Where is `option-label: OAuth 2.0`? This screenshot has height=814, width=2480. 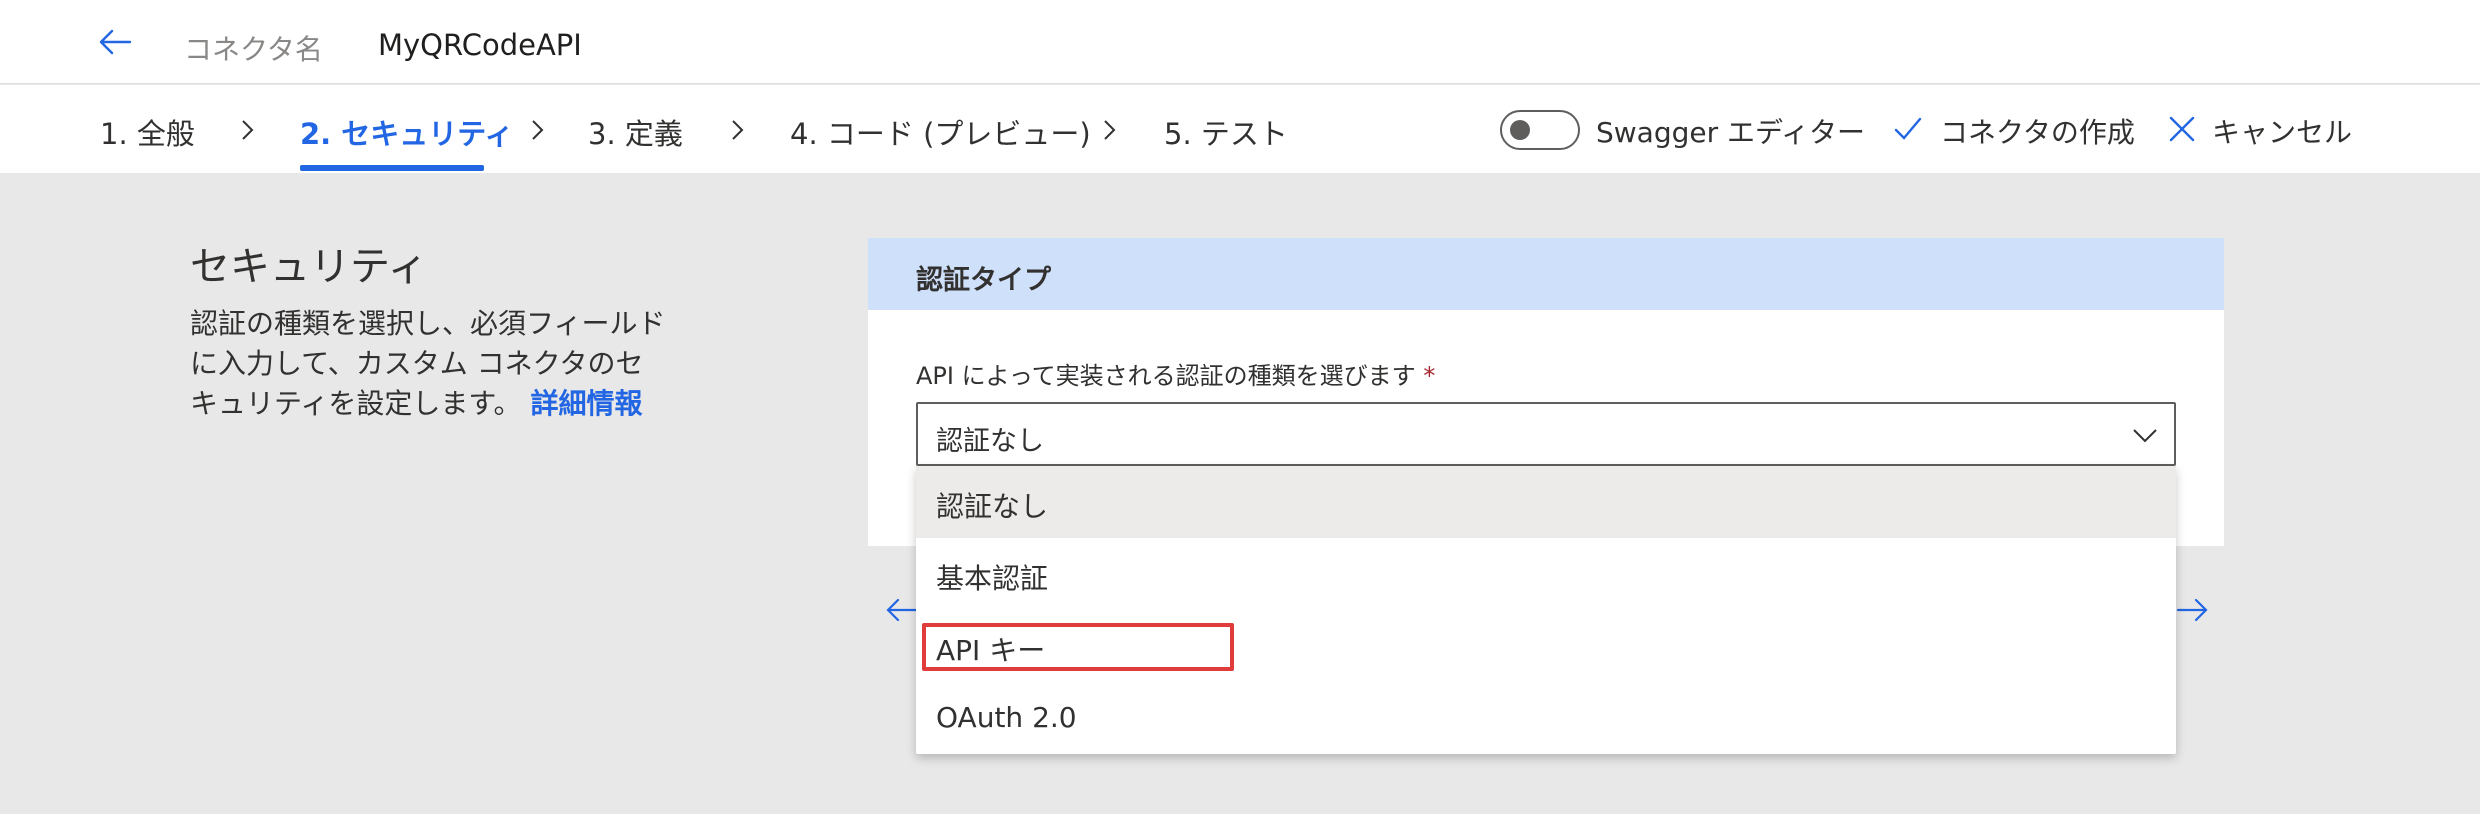 option-label: OAuth 2.0 is located at coordinates (1006, 717).